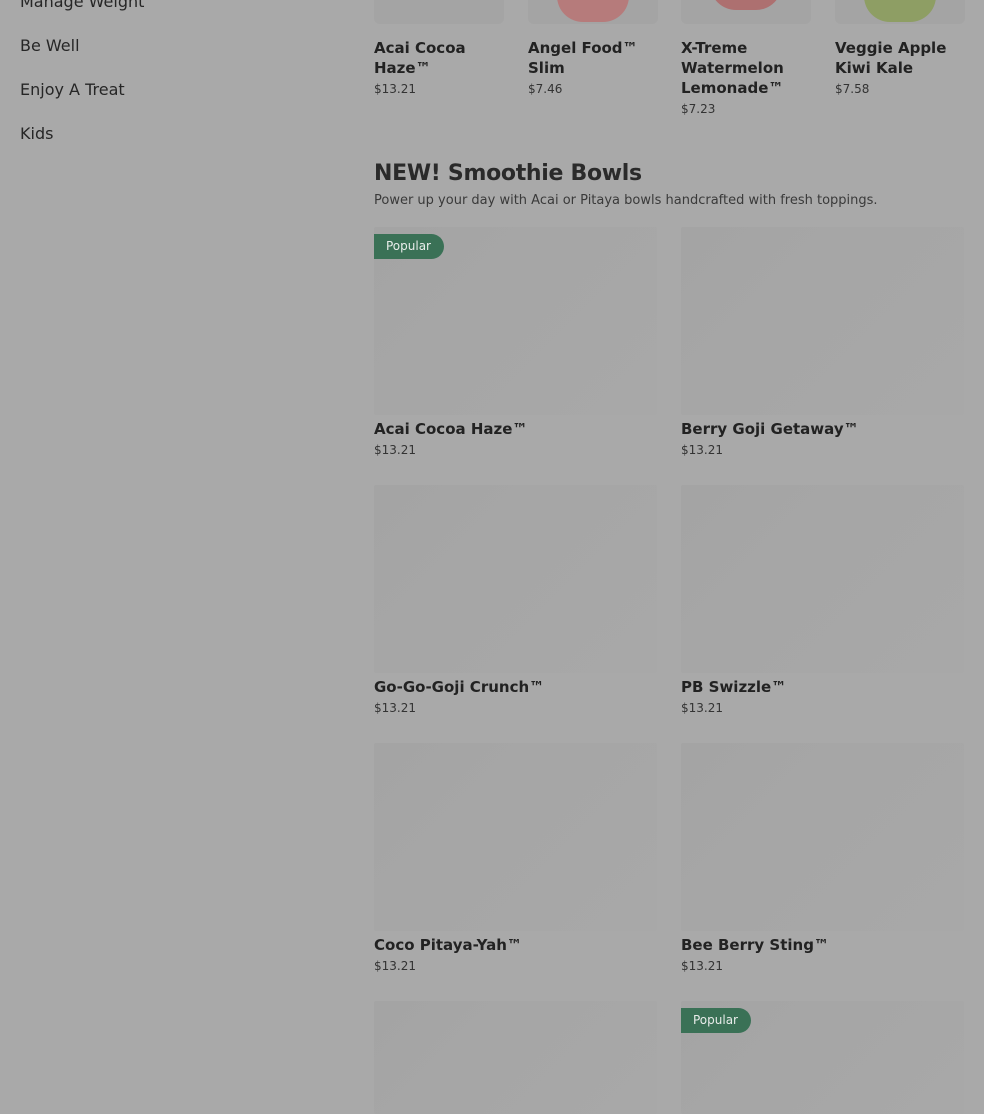 Image resolution: width=984 pixels, height=1114 pixels. Describe the element at coordinates (734, 687) in the screenshot. I see `product-name: PB Swizzle™` at that location.